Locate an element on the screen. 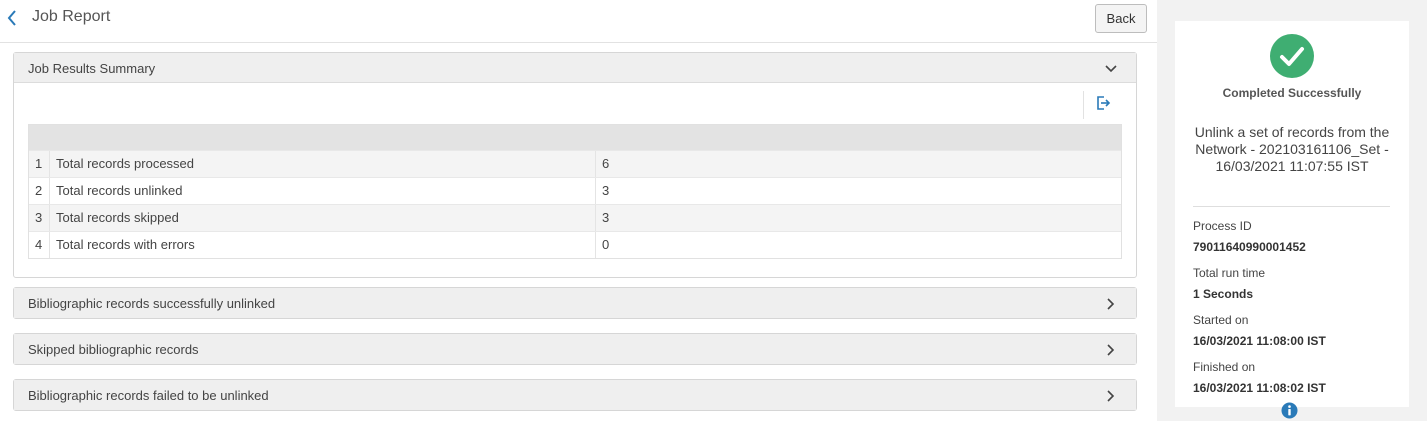 Image resolution: width=1427 pixels, height=421 pixels. table-row: 1 Total records processed 6 is located at coordinates (575, 163).